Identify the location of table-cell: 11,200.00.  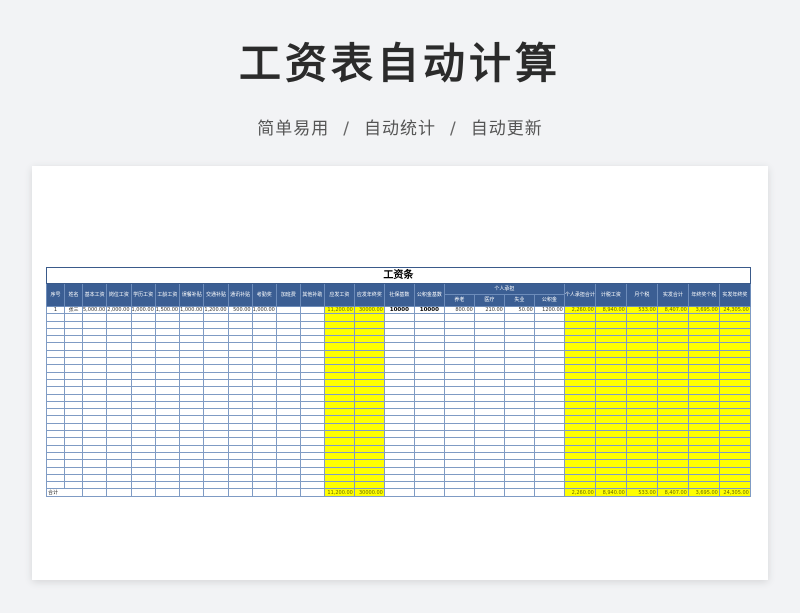
(339, 310).